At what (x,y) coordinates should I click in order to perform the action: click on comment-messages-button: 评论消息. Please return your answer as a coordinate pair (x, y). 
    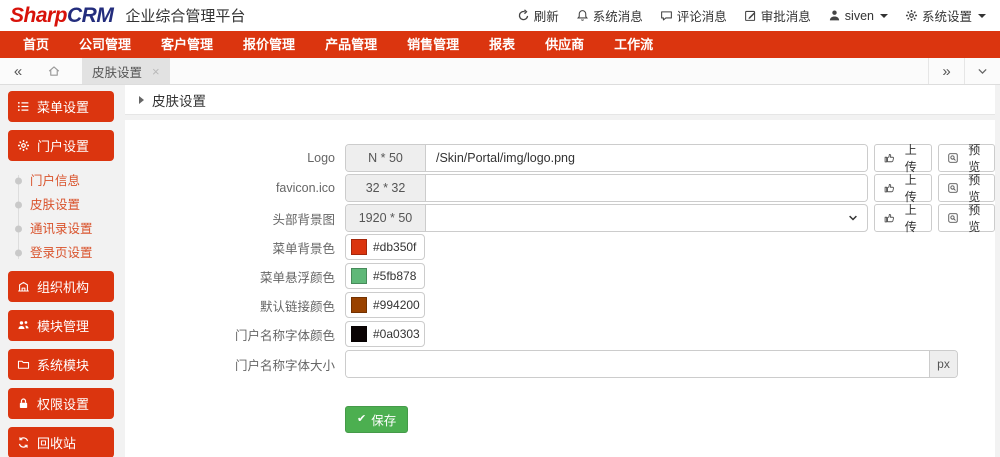
    Looking at the image, I should click on (693, 15).